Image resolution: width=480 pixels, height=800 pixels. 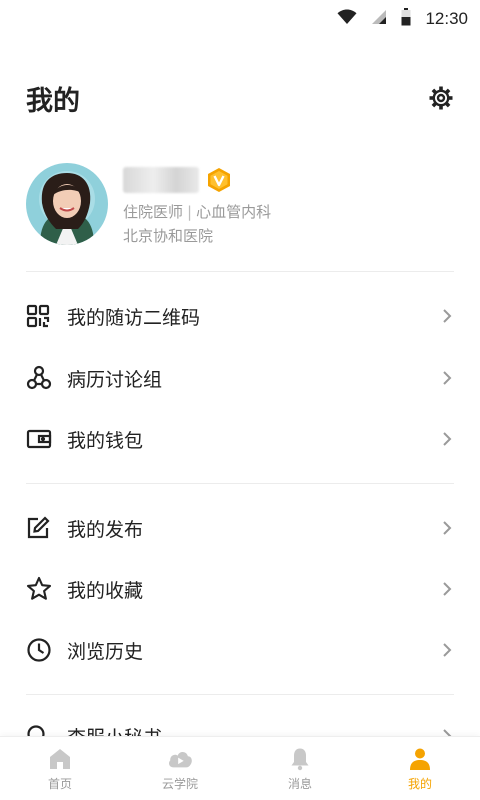 What do you see at coordinates (105, 651) in the screenshot?
I see `menu-label: 浏览历史` at bounding box center [105, 651].